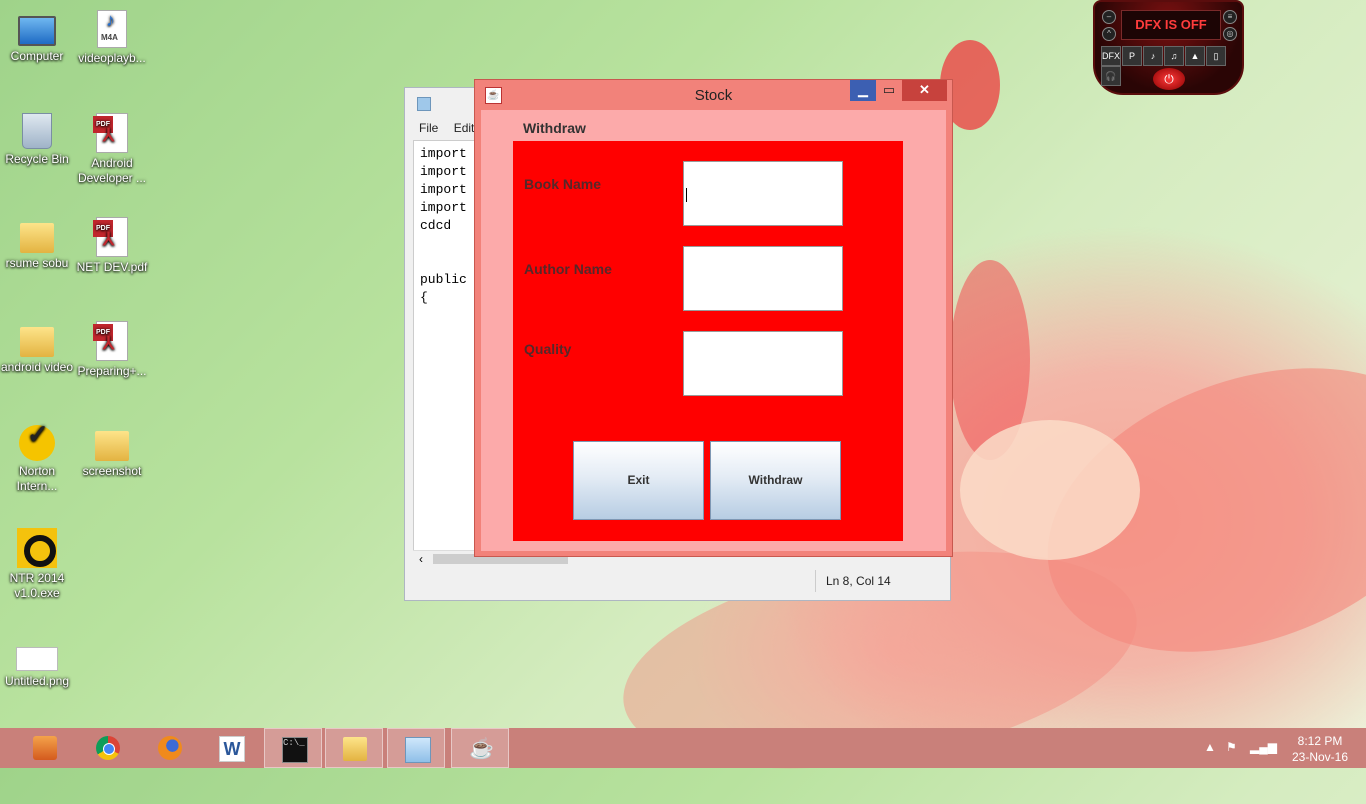 The image size is (1366, 804). What do you see at coordinates (1320, 757) in the screenshot?
I see `clock-date: 23-Nov-16` at bounding box center [1320, 757].